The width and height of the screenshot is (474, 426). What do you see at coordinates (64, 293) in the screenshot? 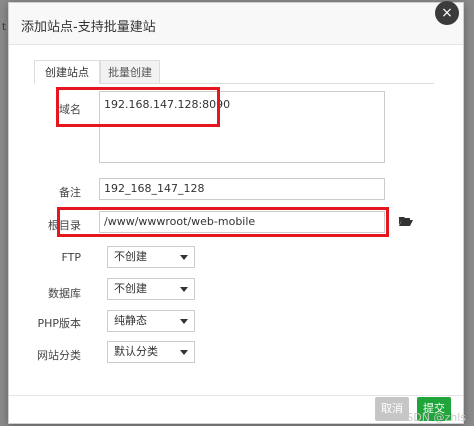
I see `database-label: 数据库` at bounding box center [64, 293].